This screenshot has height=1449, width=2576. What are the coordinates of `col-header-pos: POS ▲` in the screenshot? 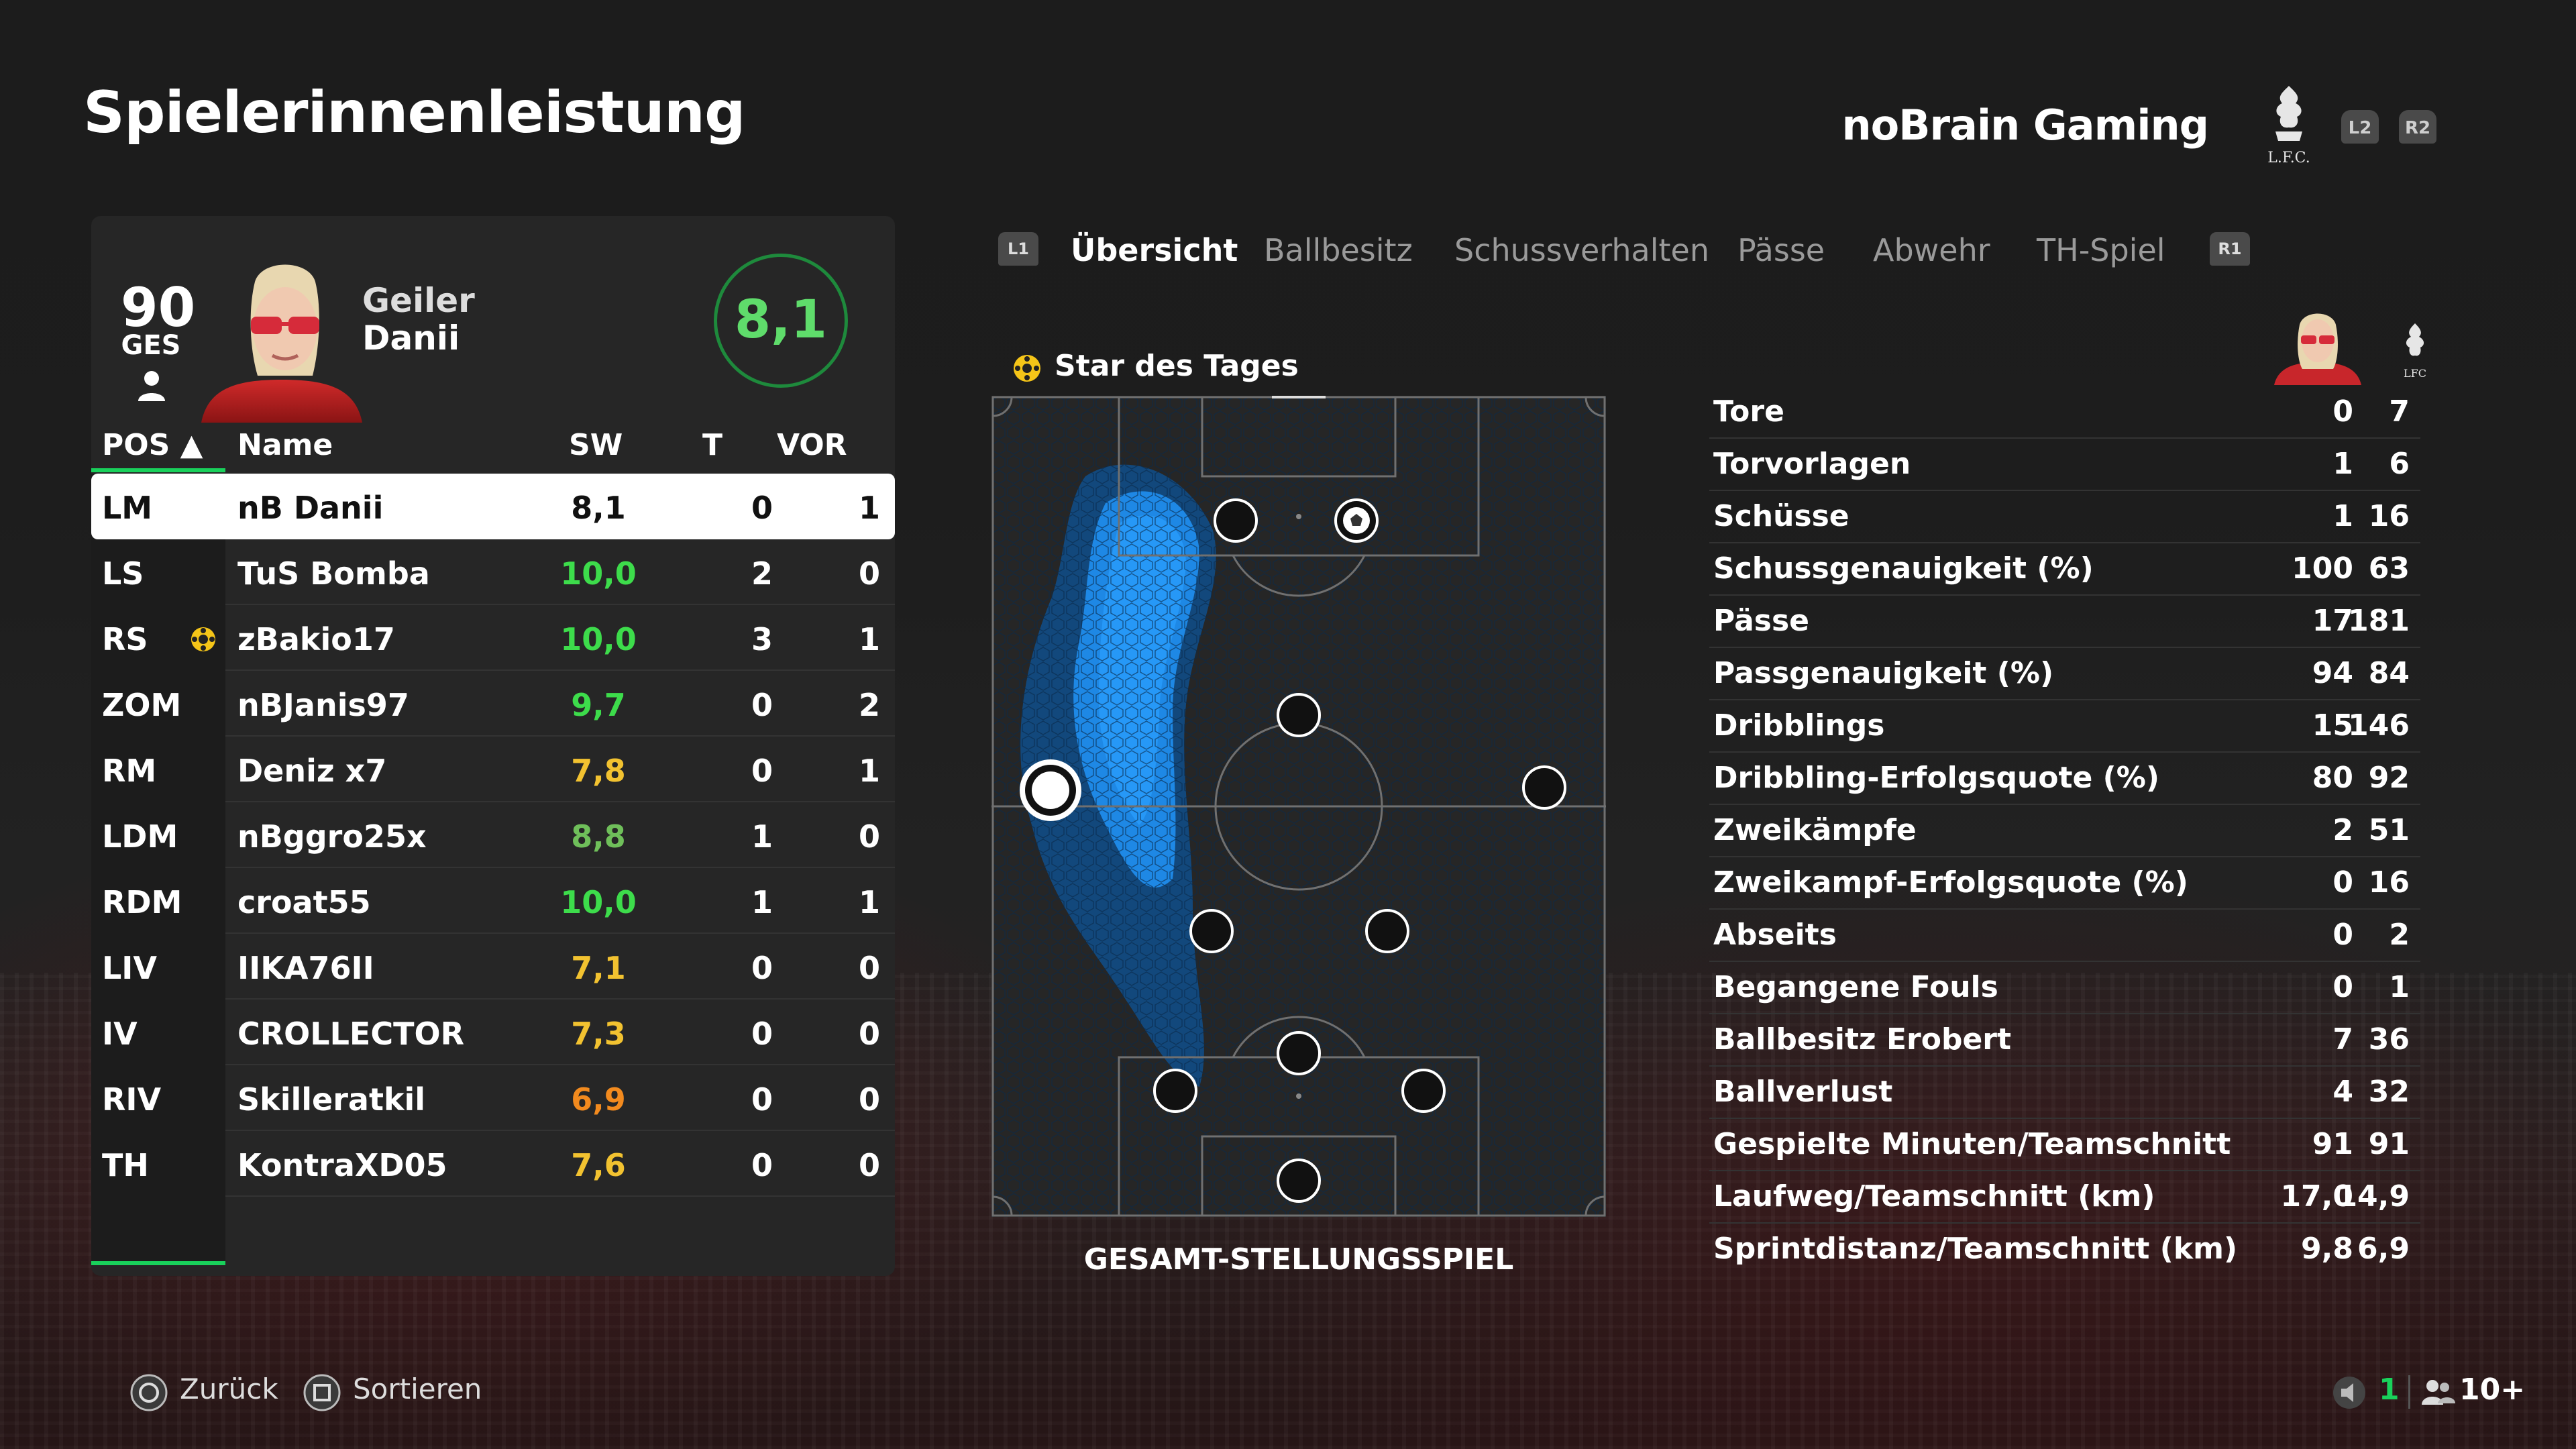 It's located at (152, 445).